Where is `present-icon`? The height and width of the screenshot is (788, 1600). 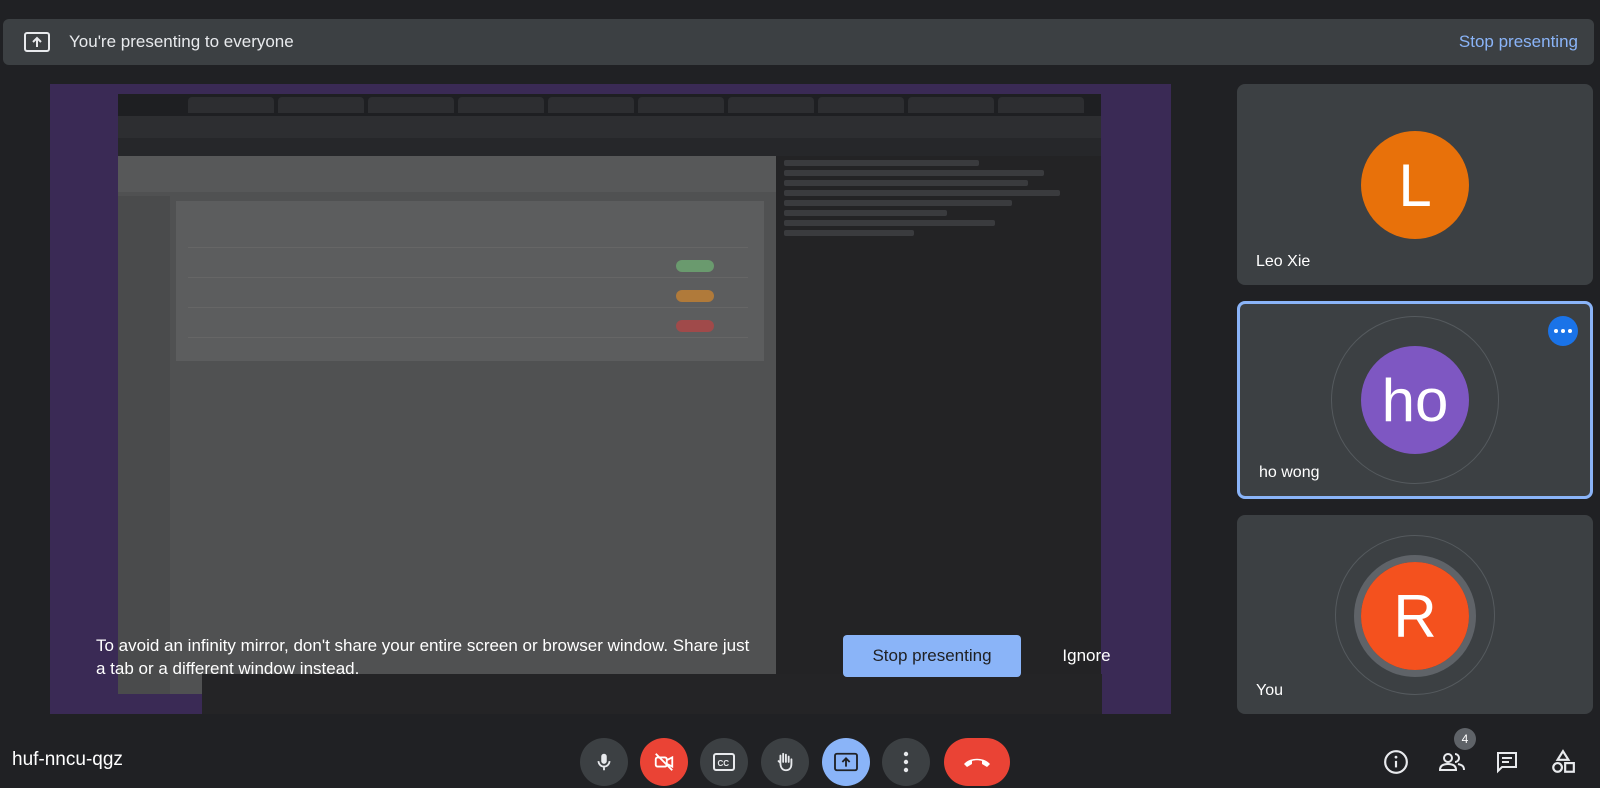 present-icon is located at coordinates (846, 762).